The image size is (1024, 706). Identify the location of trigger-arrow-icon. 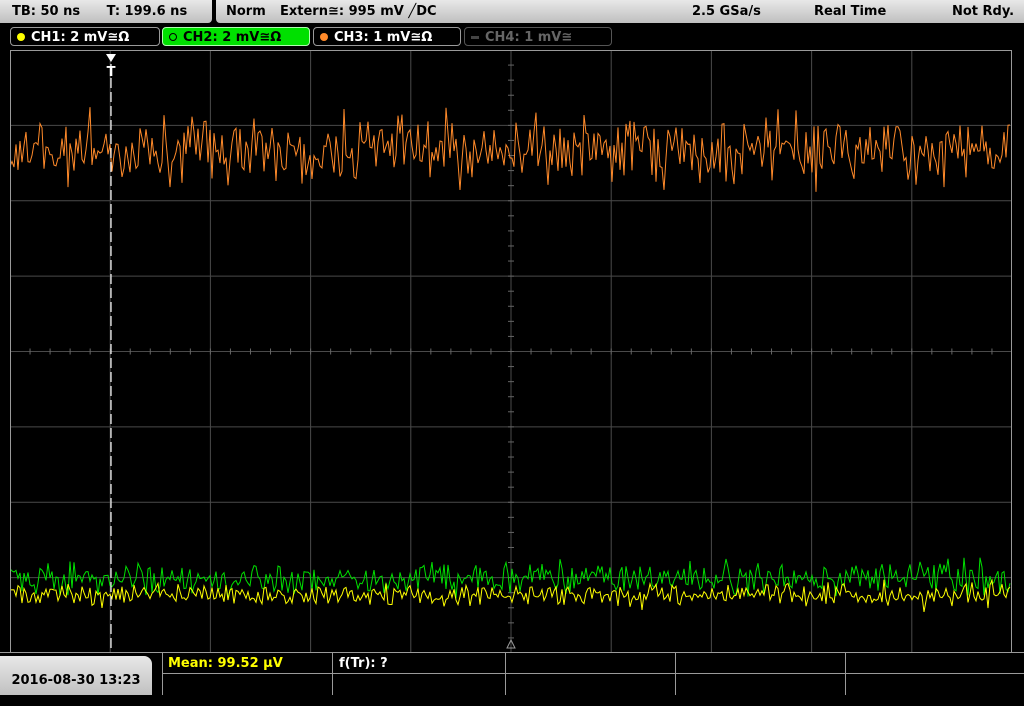
(111, 58).